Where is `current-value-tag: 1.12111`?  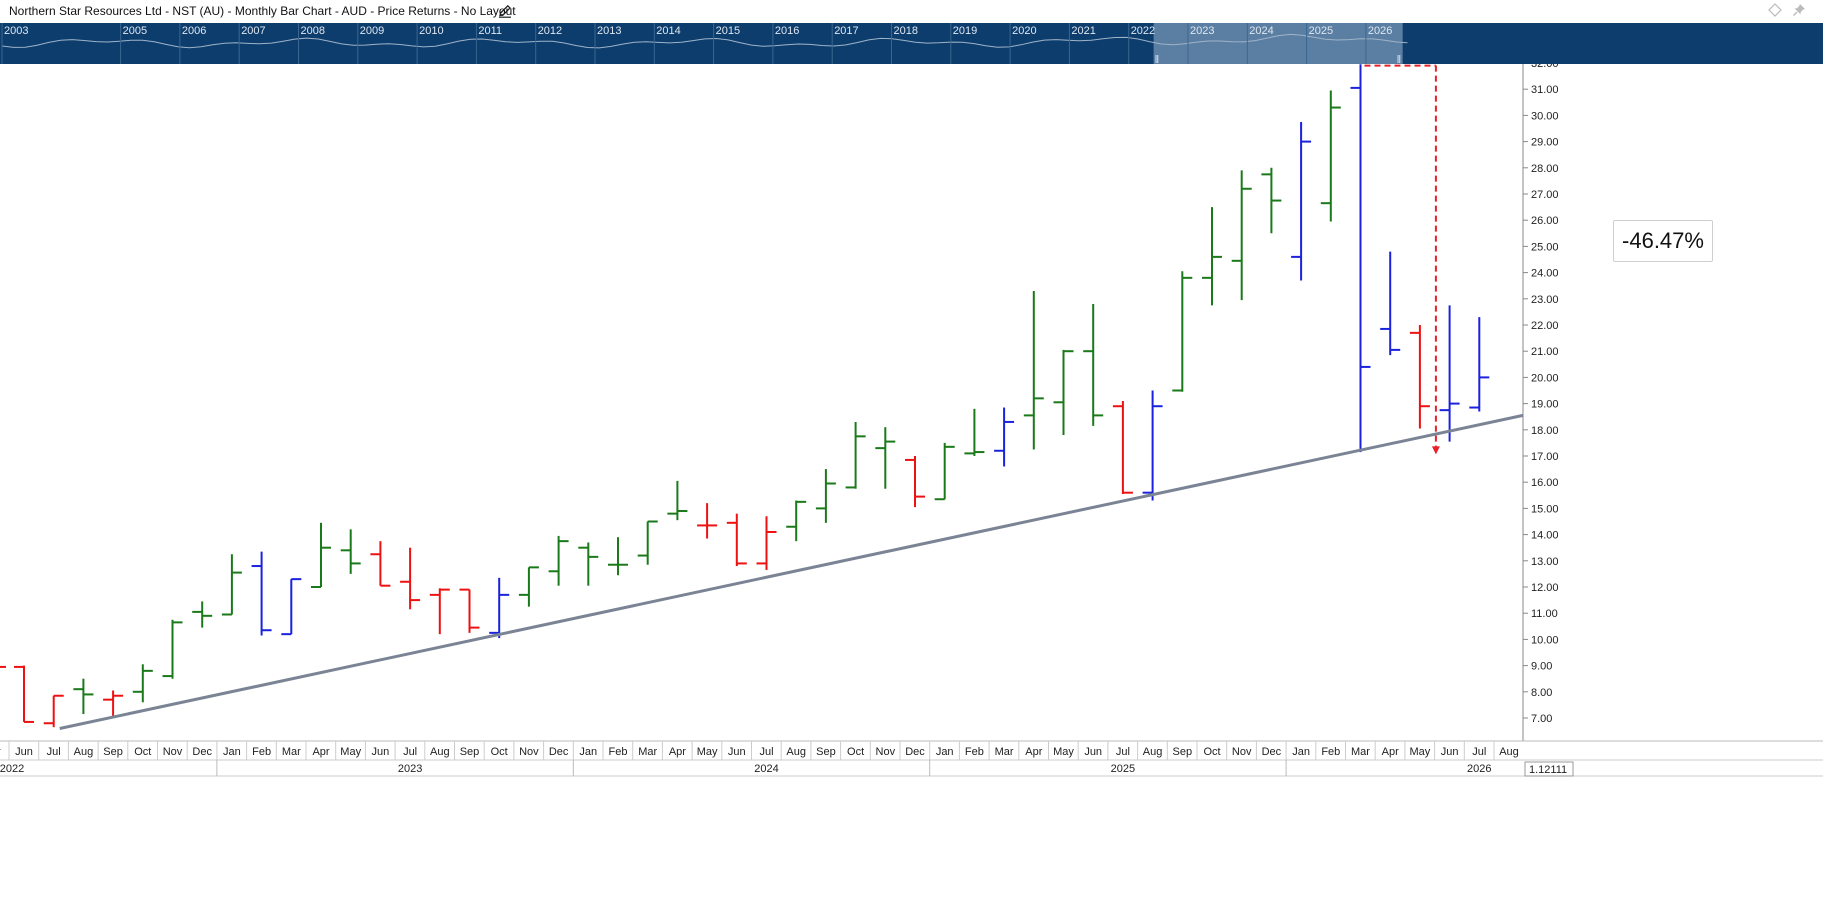 current-value-tag: 1.12111 is located at coordinates (1549, 769).